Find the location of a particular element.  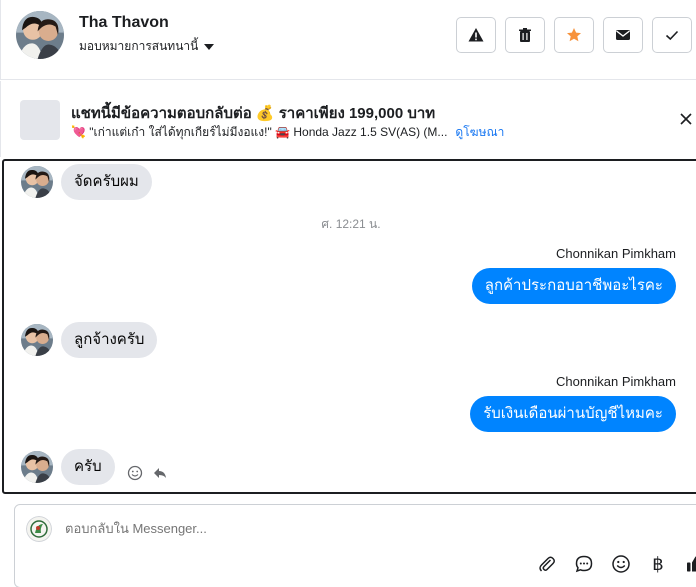

header-actions is located at coordinates (574, 35).